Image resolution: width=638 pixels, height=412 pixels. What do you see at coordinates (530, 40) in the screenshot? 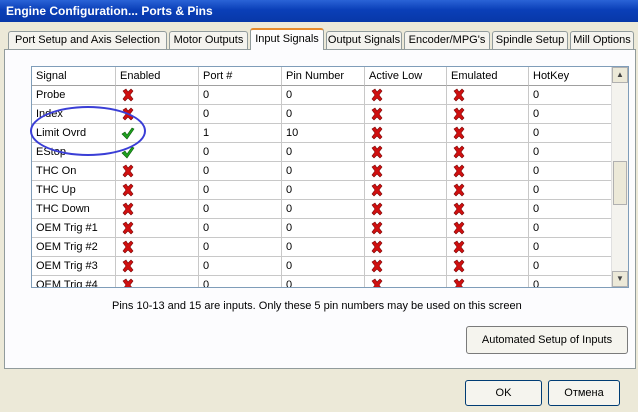
I see `tab-spindle-setup: Spindle Setup` at bounding box center [530, 40].